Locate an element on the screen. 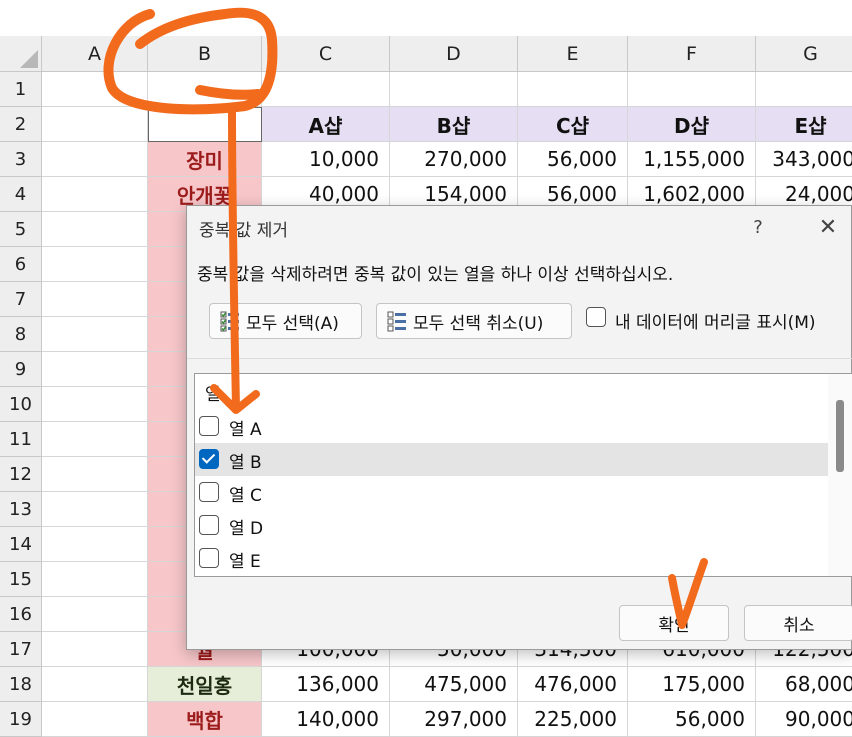 This screenshot has height=737, width=852. shop-header-cell: B샵 is located at coordinates (454, 124).